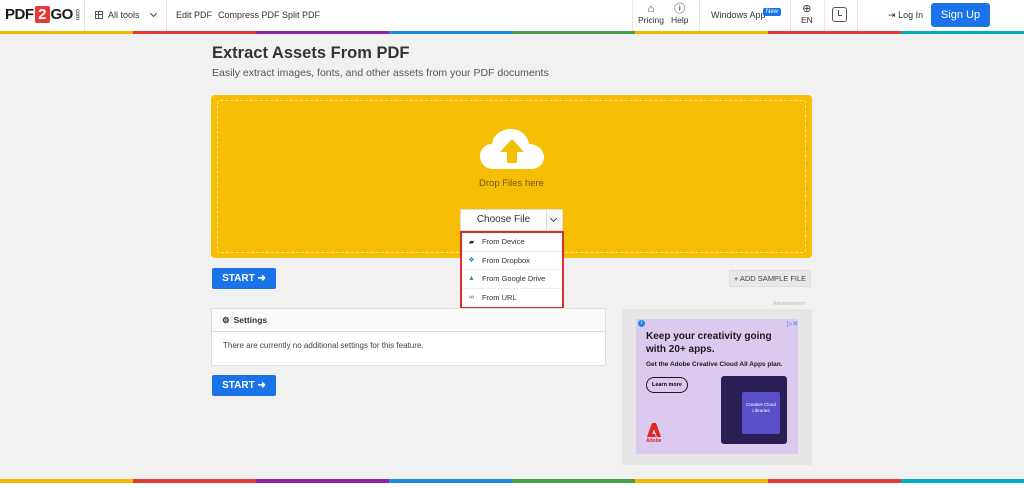  I want to click on ad-close-icon: ▷✕, so click(792, 324).